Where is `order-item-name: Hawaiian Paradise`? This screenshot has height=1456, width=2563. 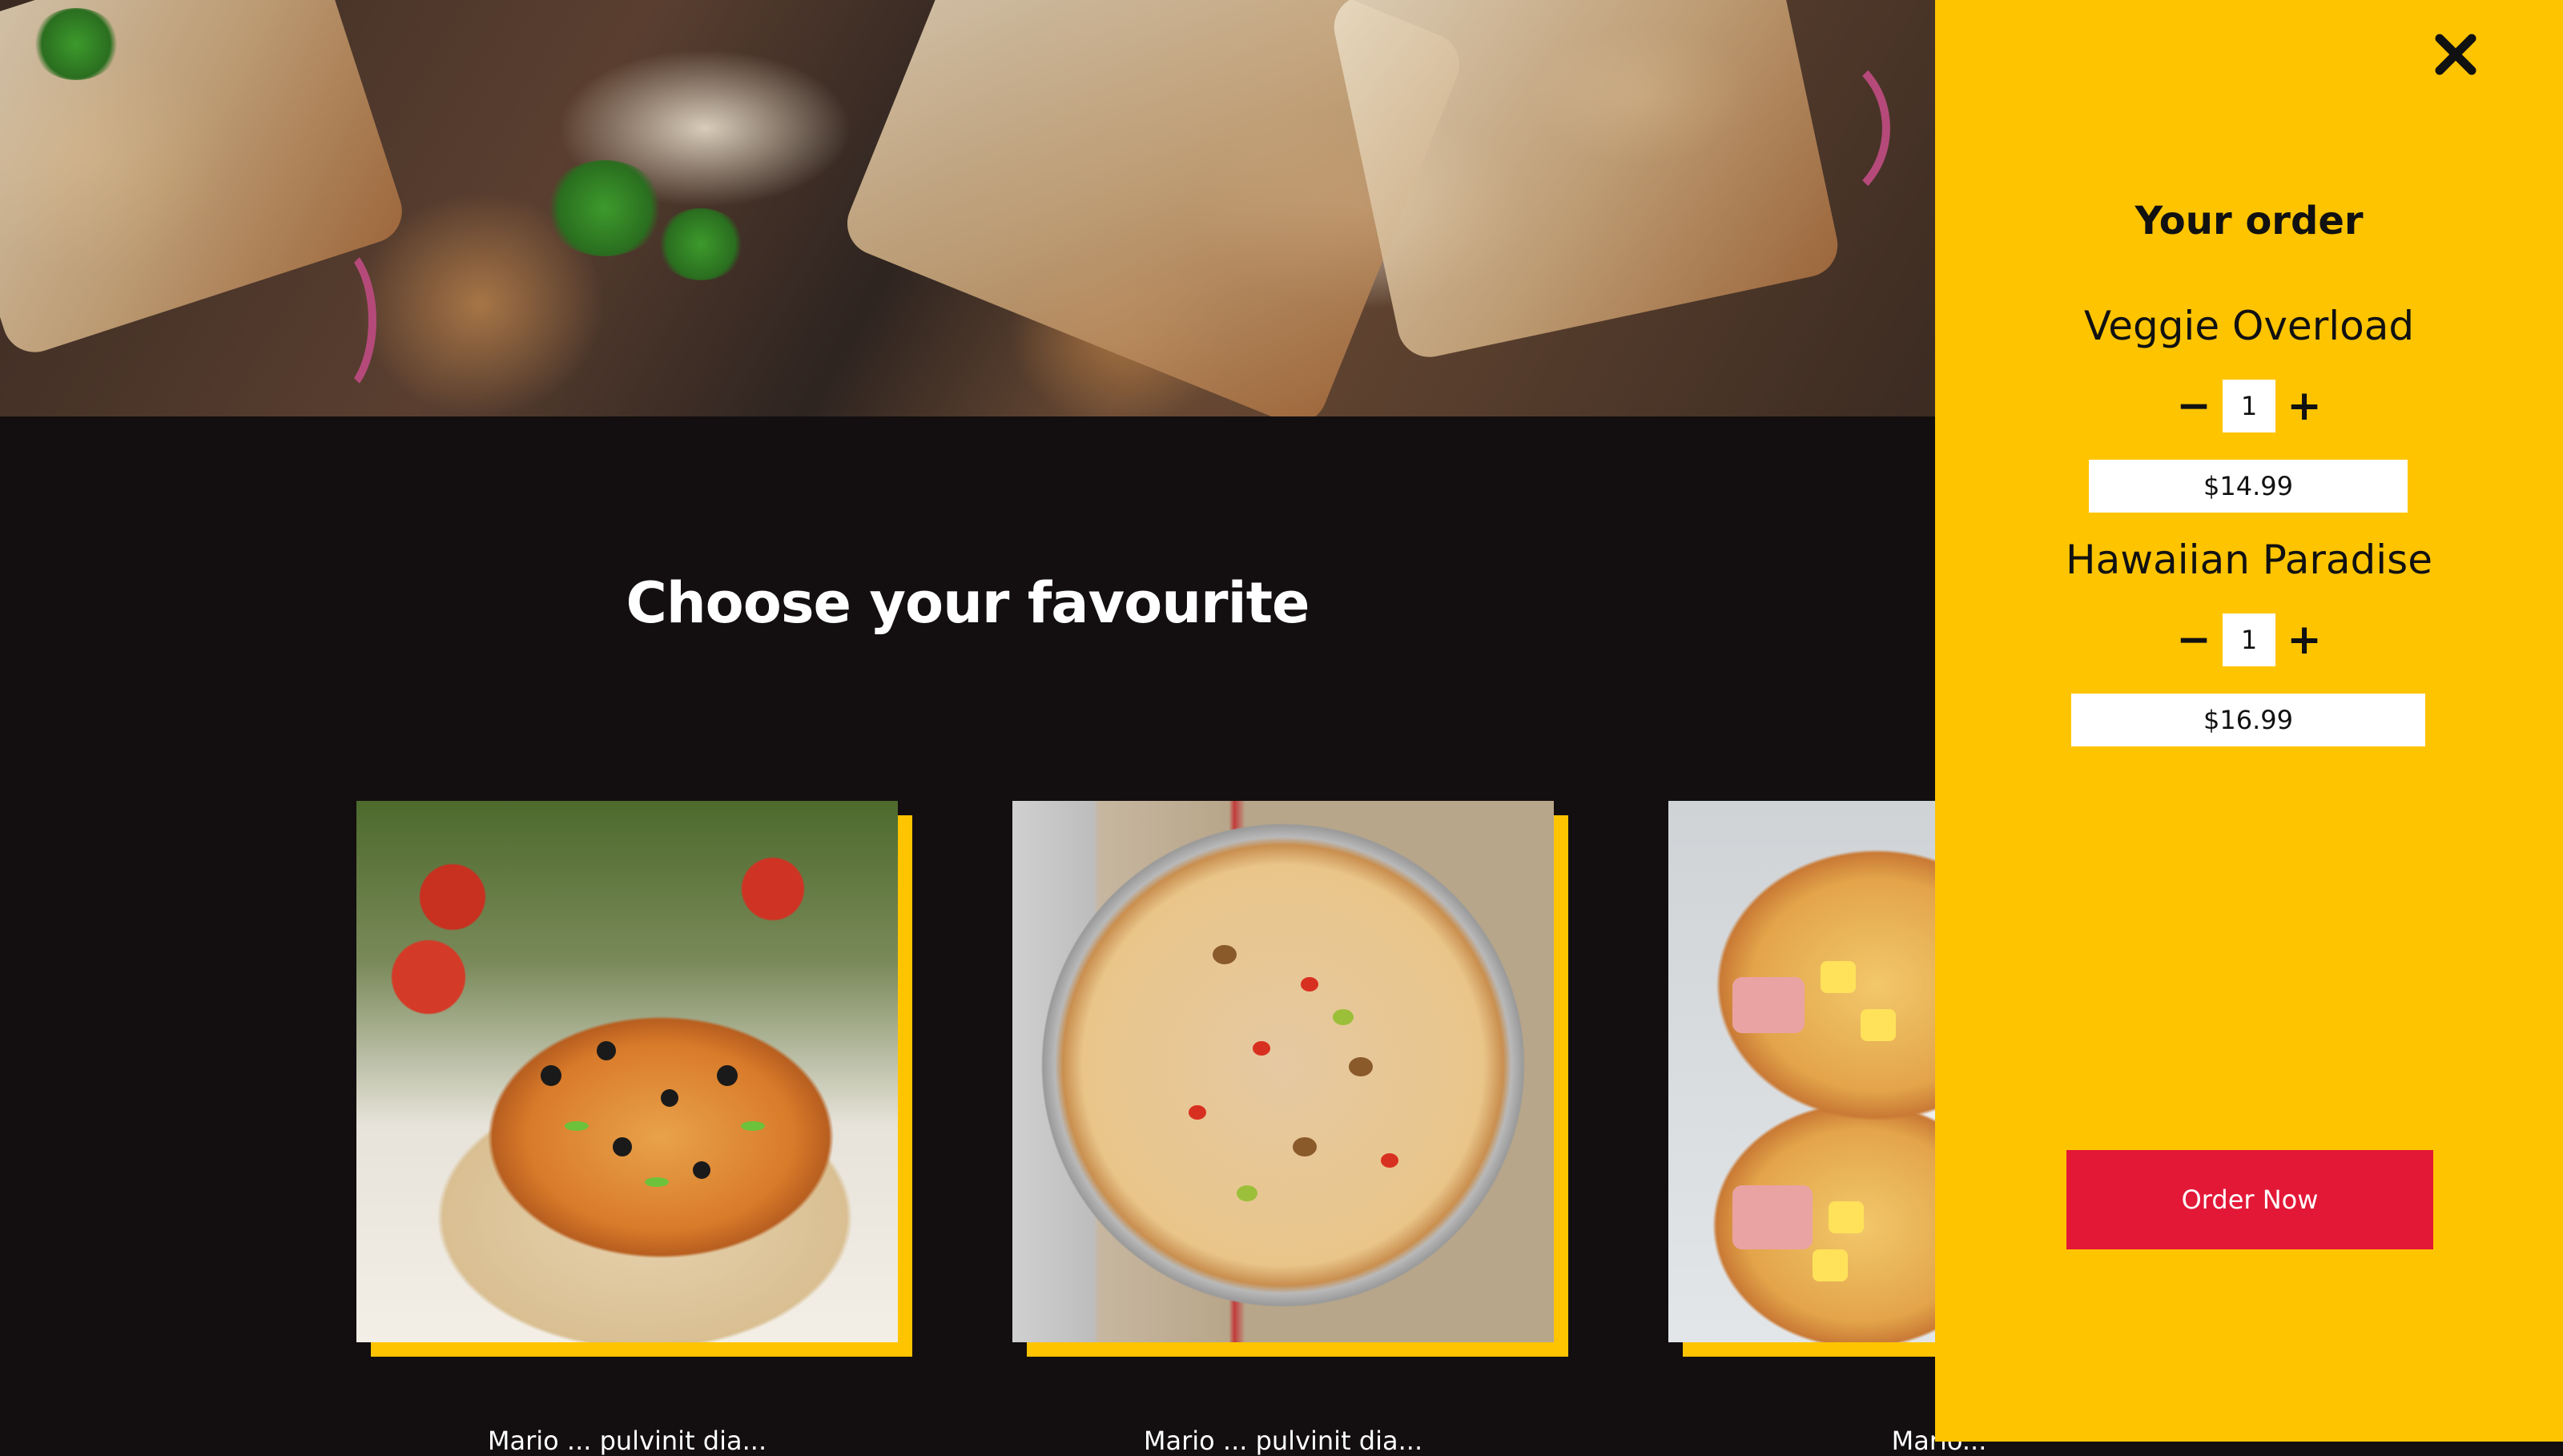
order-item-name: Hawaiian Paradise is located at coordinates (2249, 560).